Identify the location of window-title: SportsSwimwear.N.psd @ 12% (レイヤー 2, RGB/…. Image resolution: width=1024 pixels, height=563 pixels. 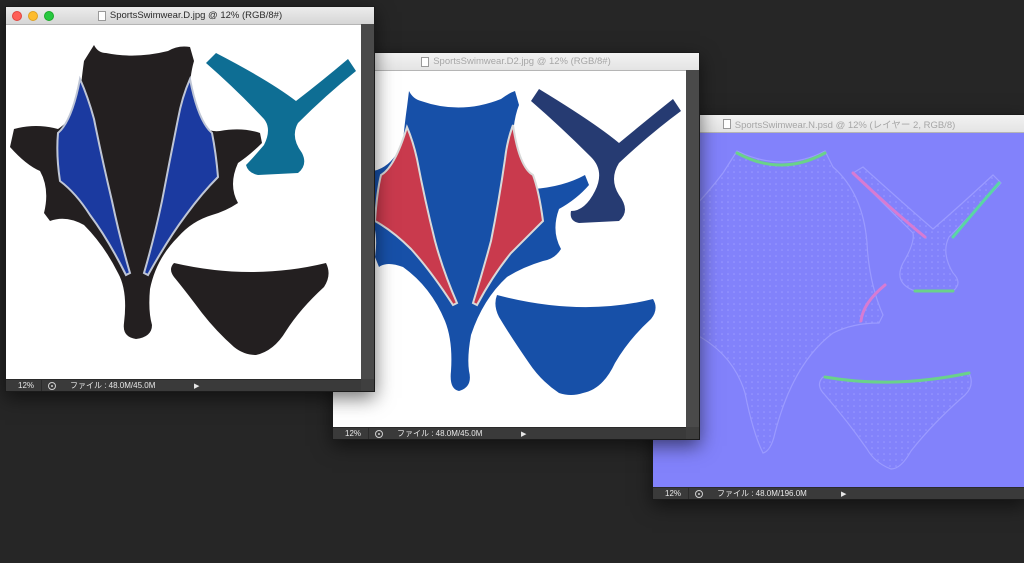
(845, 125).